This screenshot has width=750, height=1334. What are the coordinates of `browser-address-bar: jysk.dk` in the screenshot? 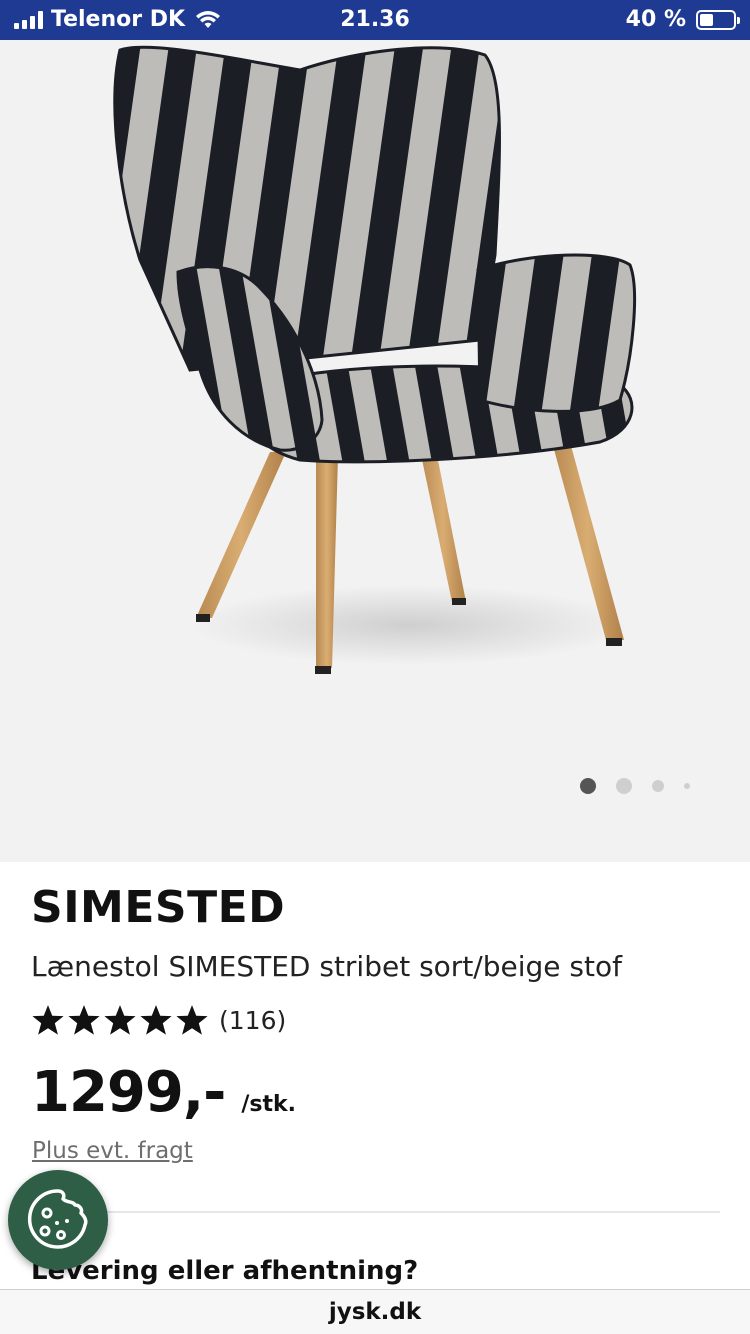 It's located at (375, 1311).